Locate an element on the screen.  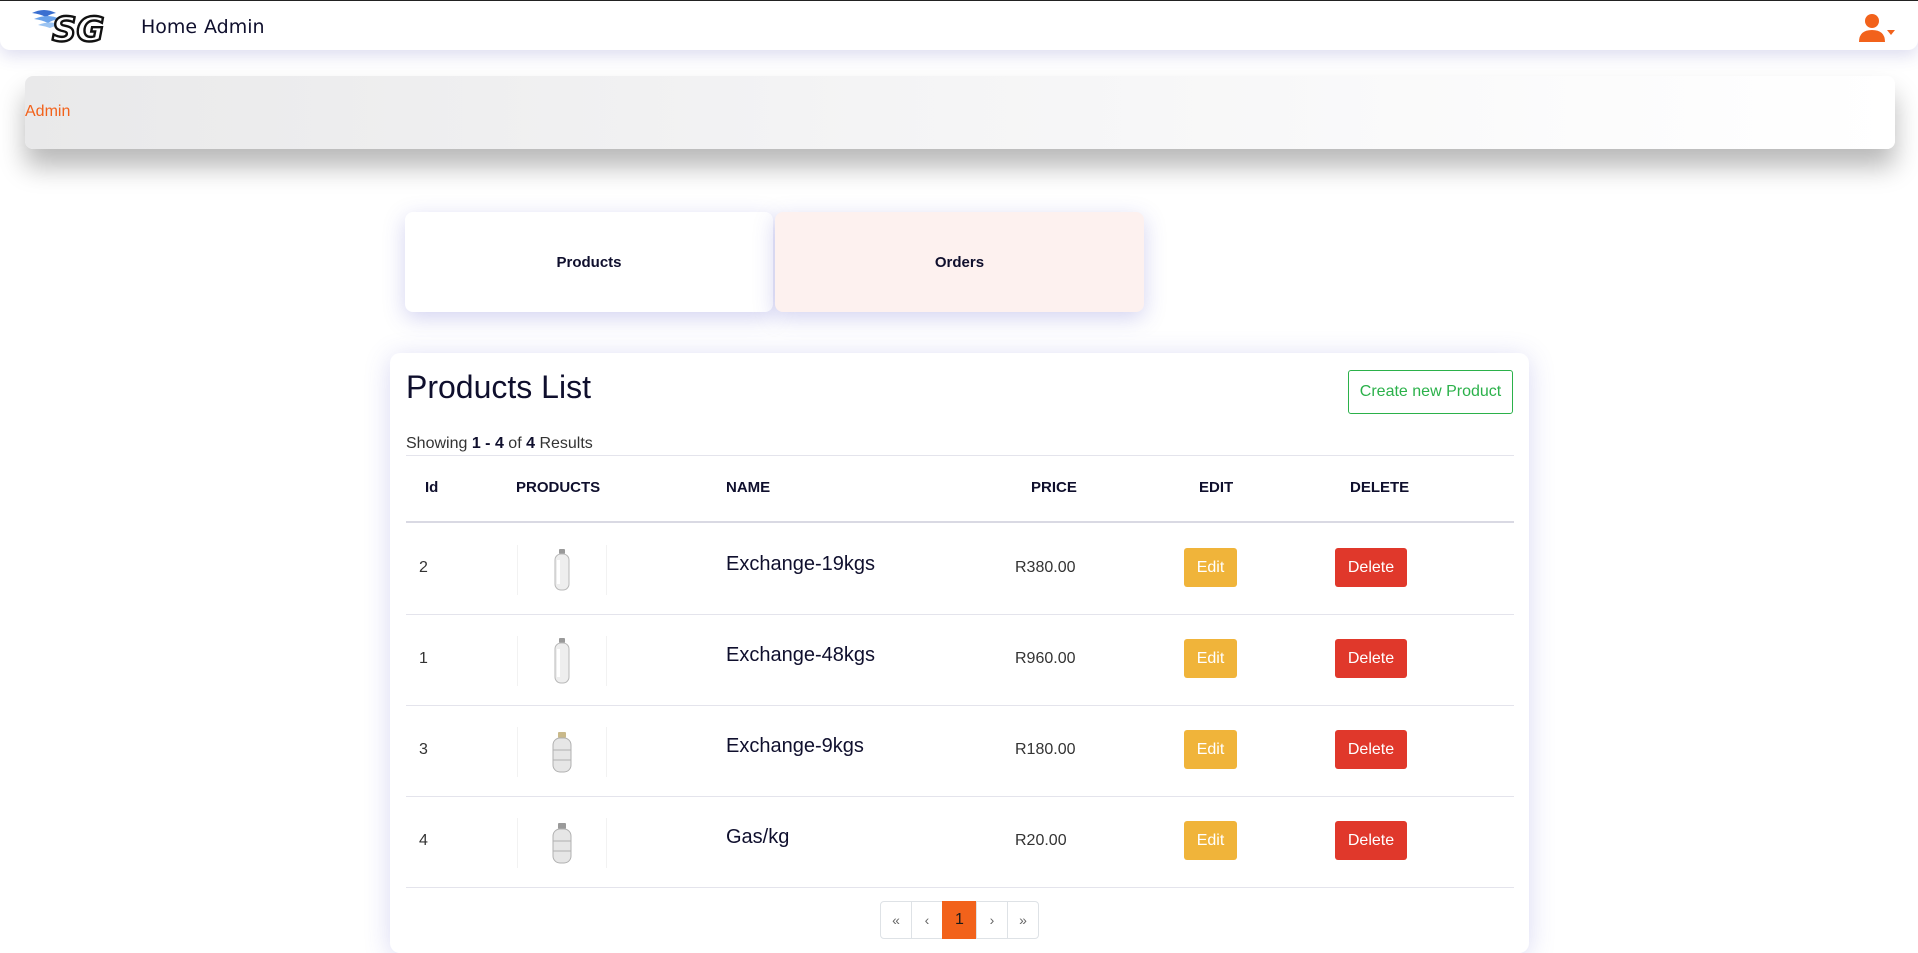
table-row: 4 Gas/kg R20.00 Edit Delete is located at coordinates (960, 842).